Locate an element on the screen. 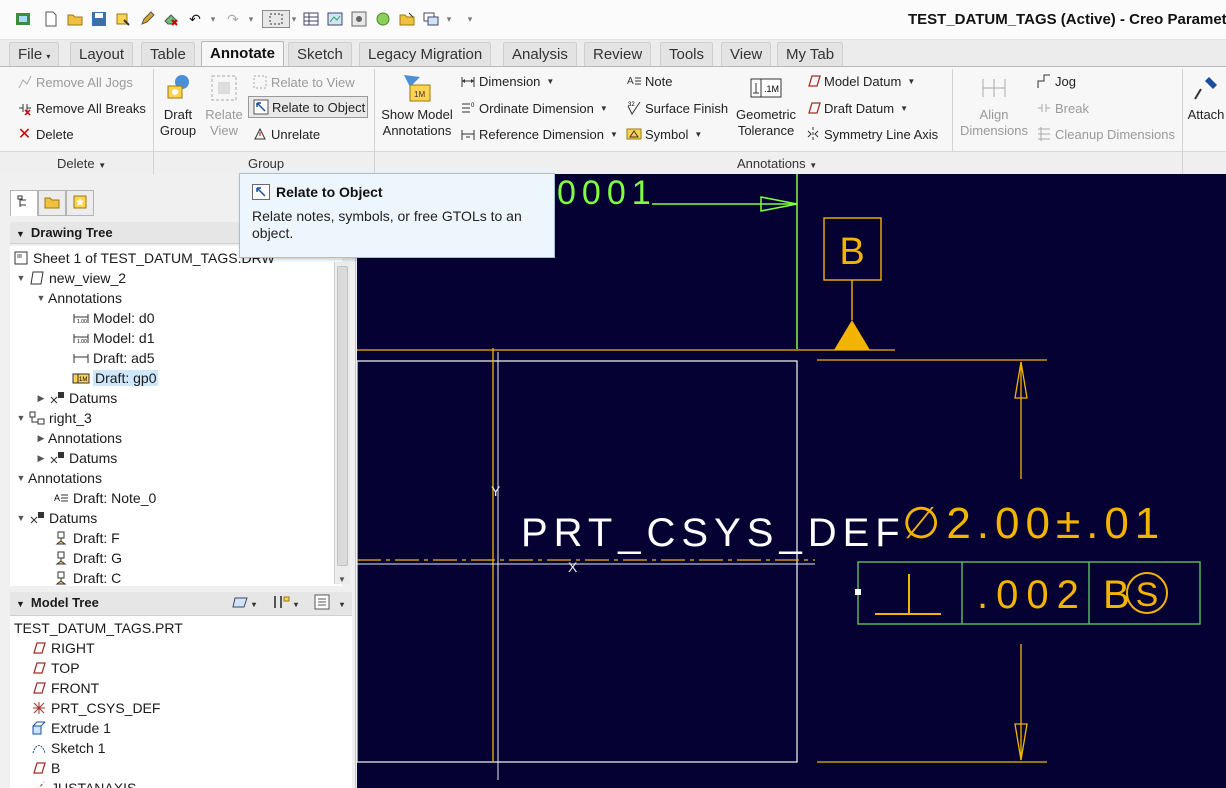 The width and height of the screenshot is (1226, 788). scrollbar-thumb is located at coordinates (342, 416).